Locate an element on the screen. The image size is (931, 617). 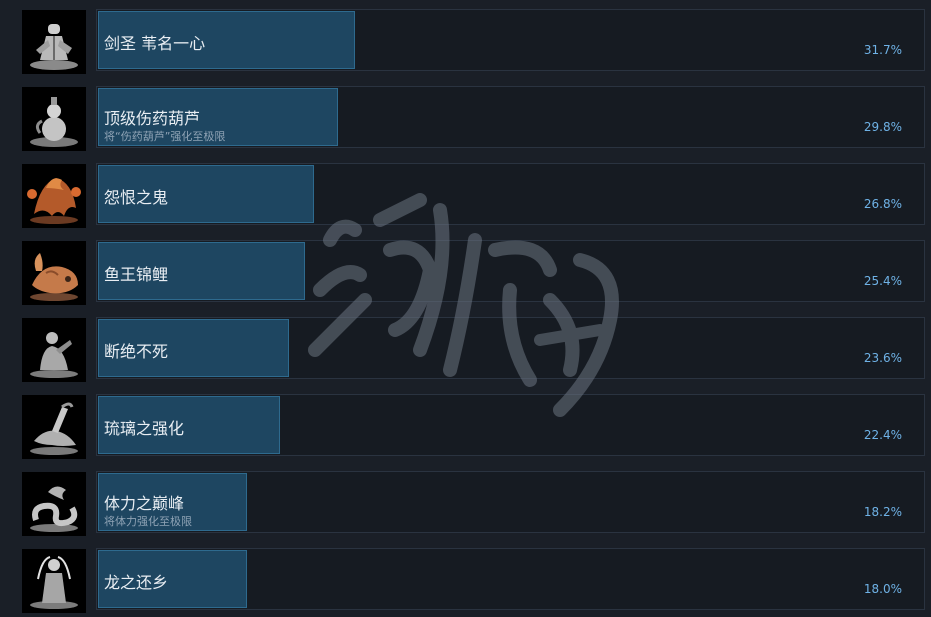
carp-icon is located at coordinates (54, 273).